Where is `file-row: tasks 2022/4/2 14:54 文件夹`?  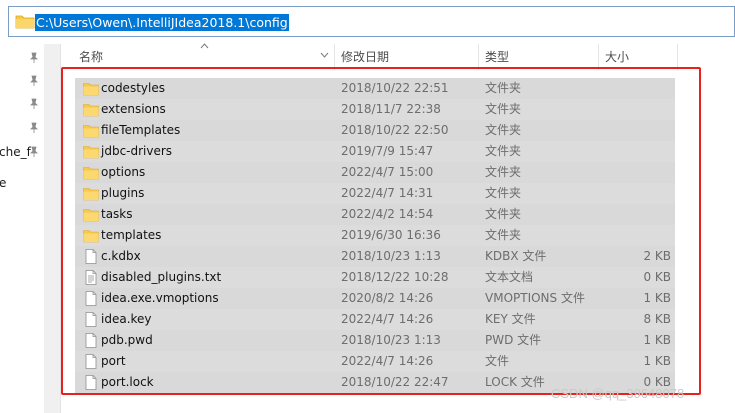
file-row: tasks 2022/4/2 14:54 文件夹 is located at coordinates (375, 214).